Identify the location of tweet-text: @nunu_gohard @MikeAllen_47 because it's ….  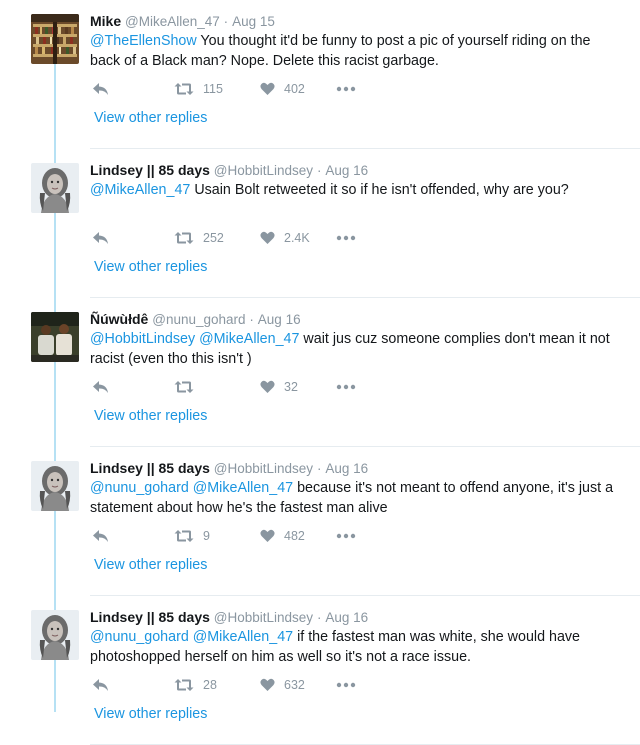
(355, 498).